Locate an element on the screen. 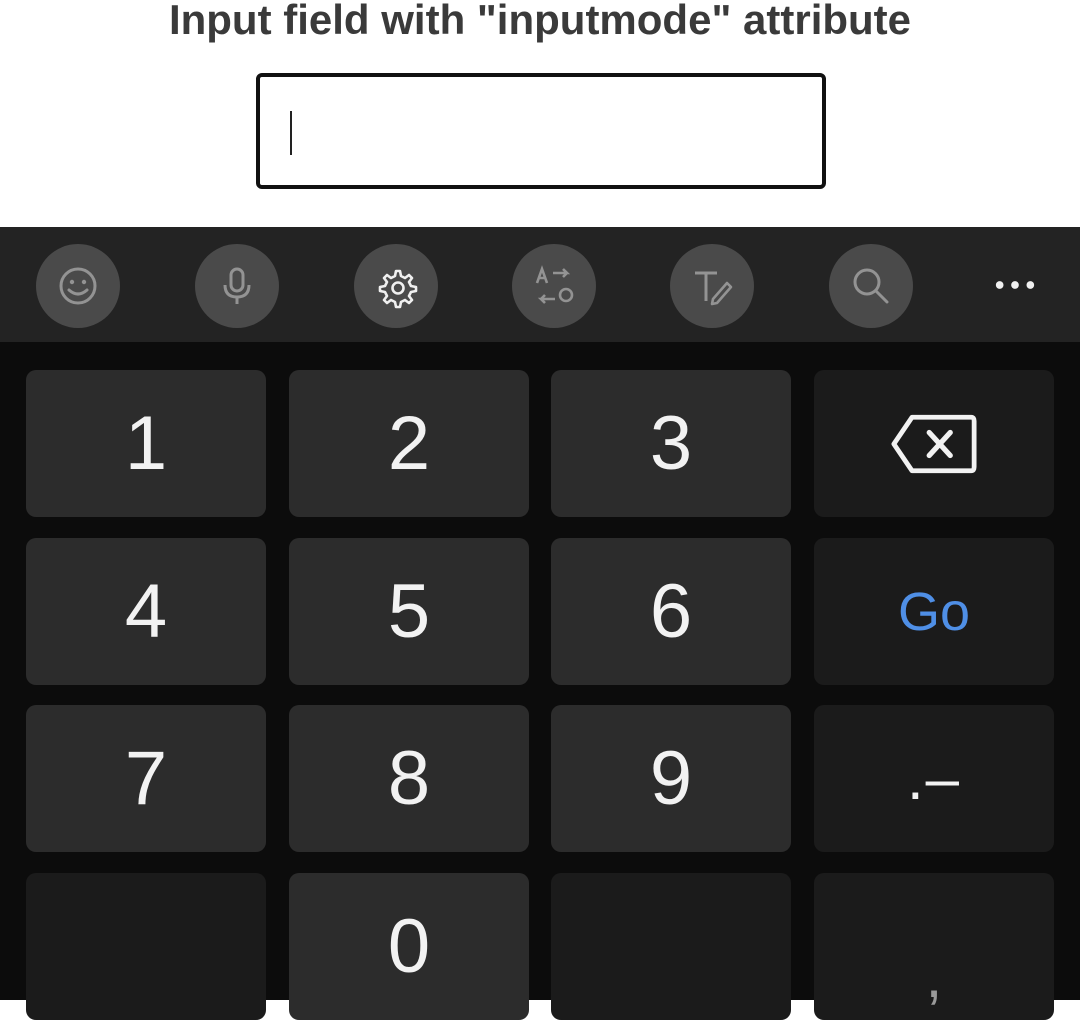 The width and height of the screenshot is (1080, 1020). key-7-label: 7 is located at coordinates (146, 778).